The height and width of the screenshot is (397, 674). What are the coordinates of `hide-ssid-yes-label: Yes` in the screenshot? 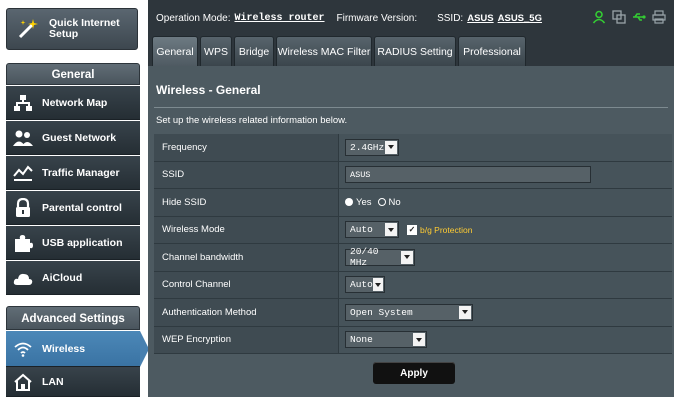 It's located at (364, 202).